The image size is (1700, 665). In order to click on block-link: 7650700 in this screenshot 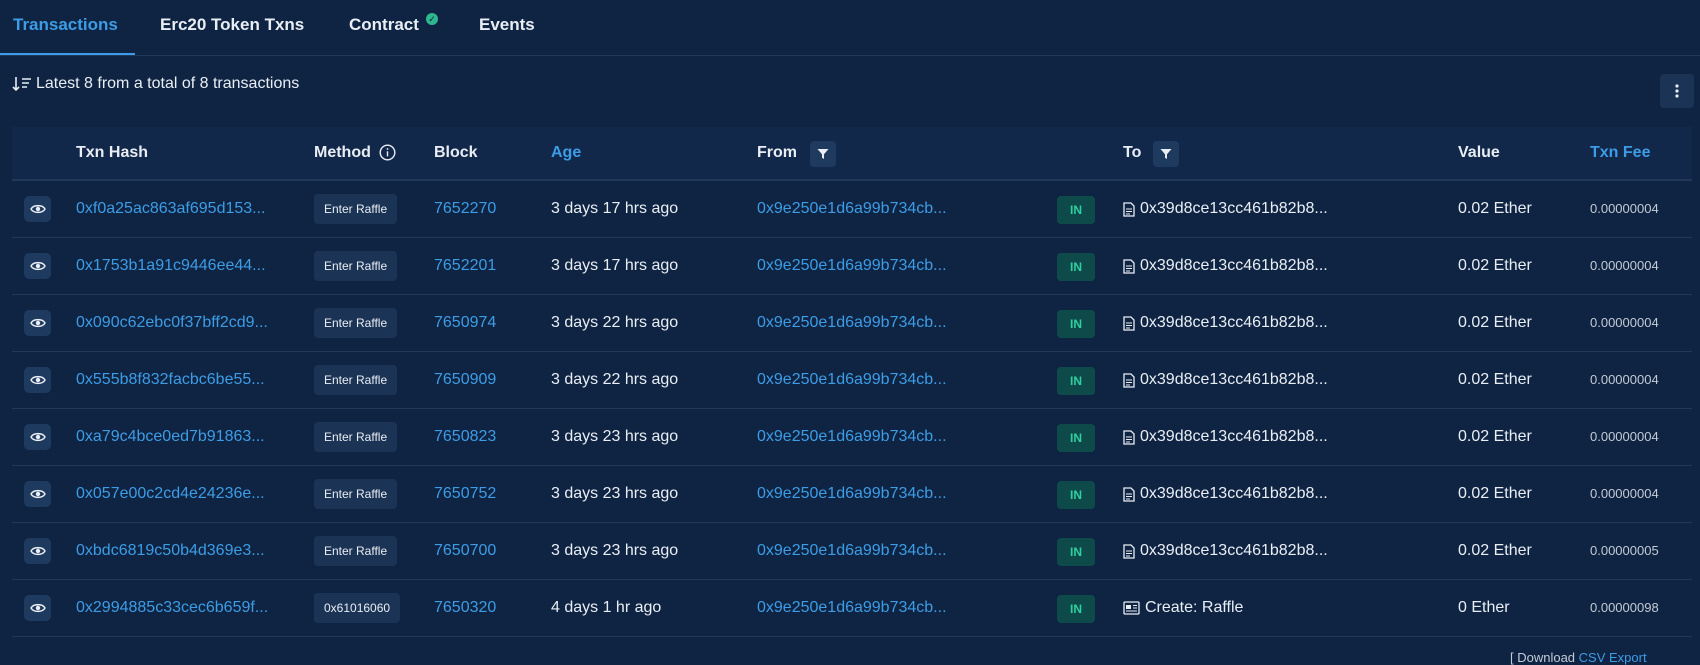, I will do `click(465, 551)`.